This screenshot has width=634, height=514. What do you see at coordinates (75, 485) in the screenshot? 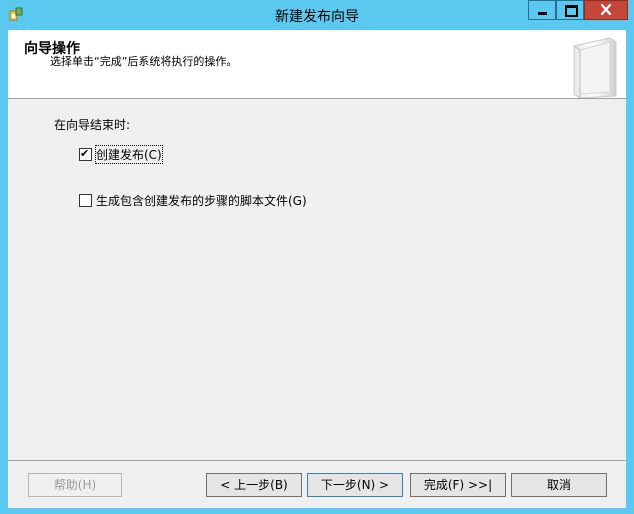
I see `help-button: 帮助(H)` at bounding box center [75, 485].